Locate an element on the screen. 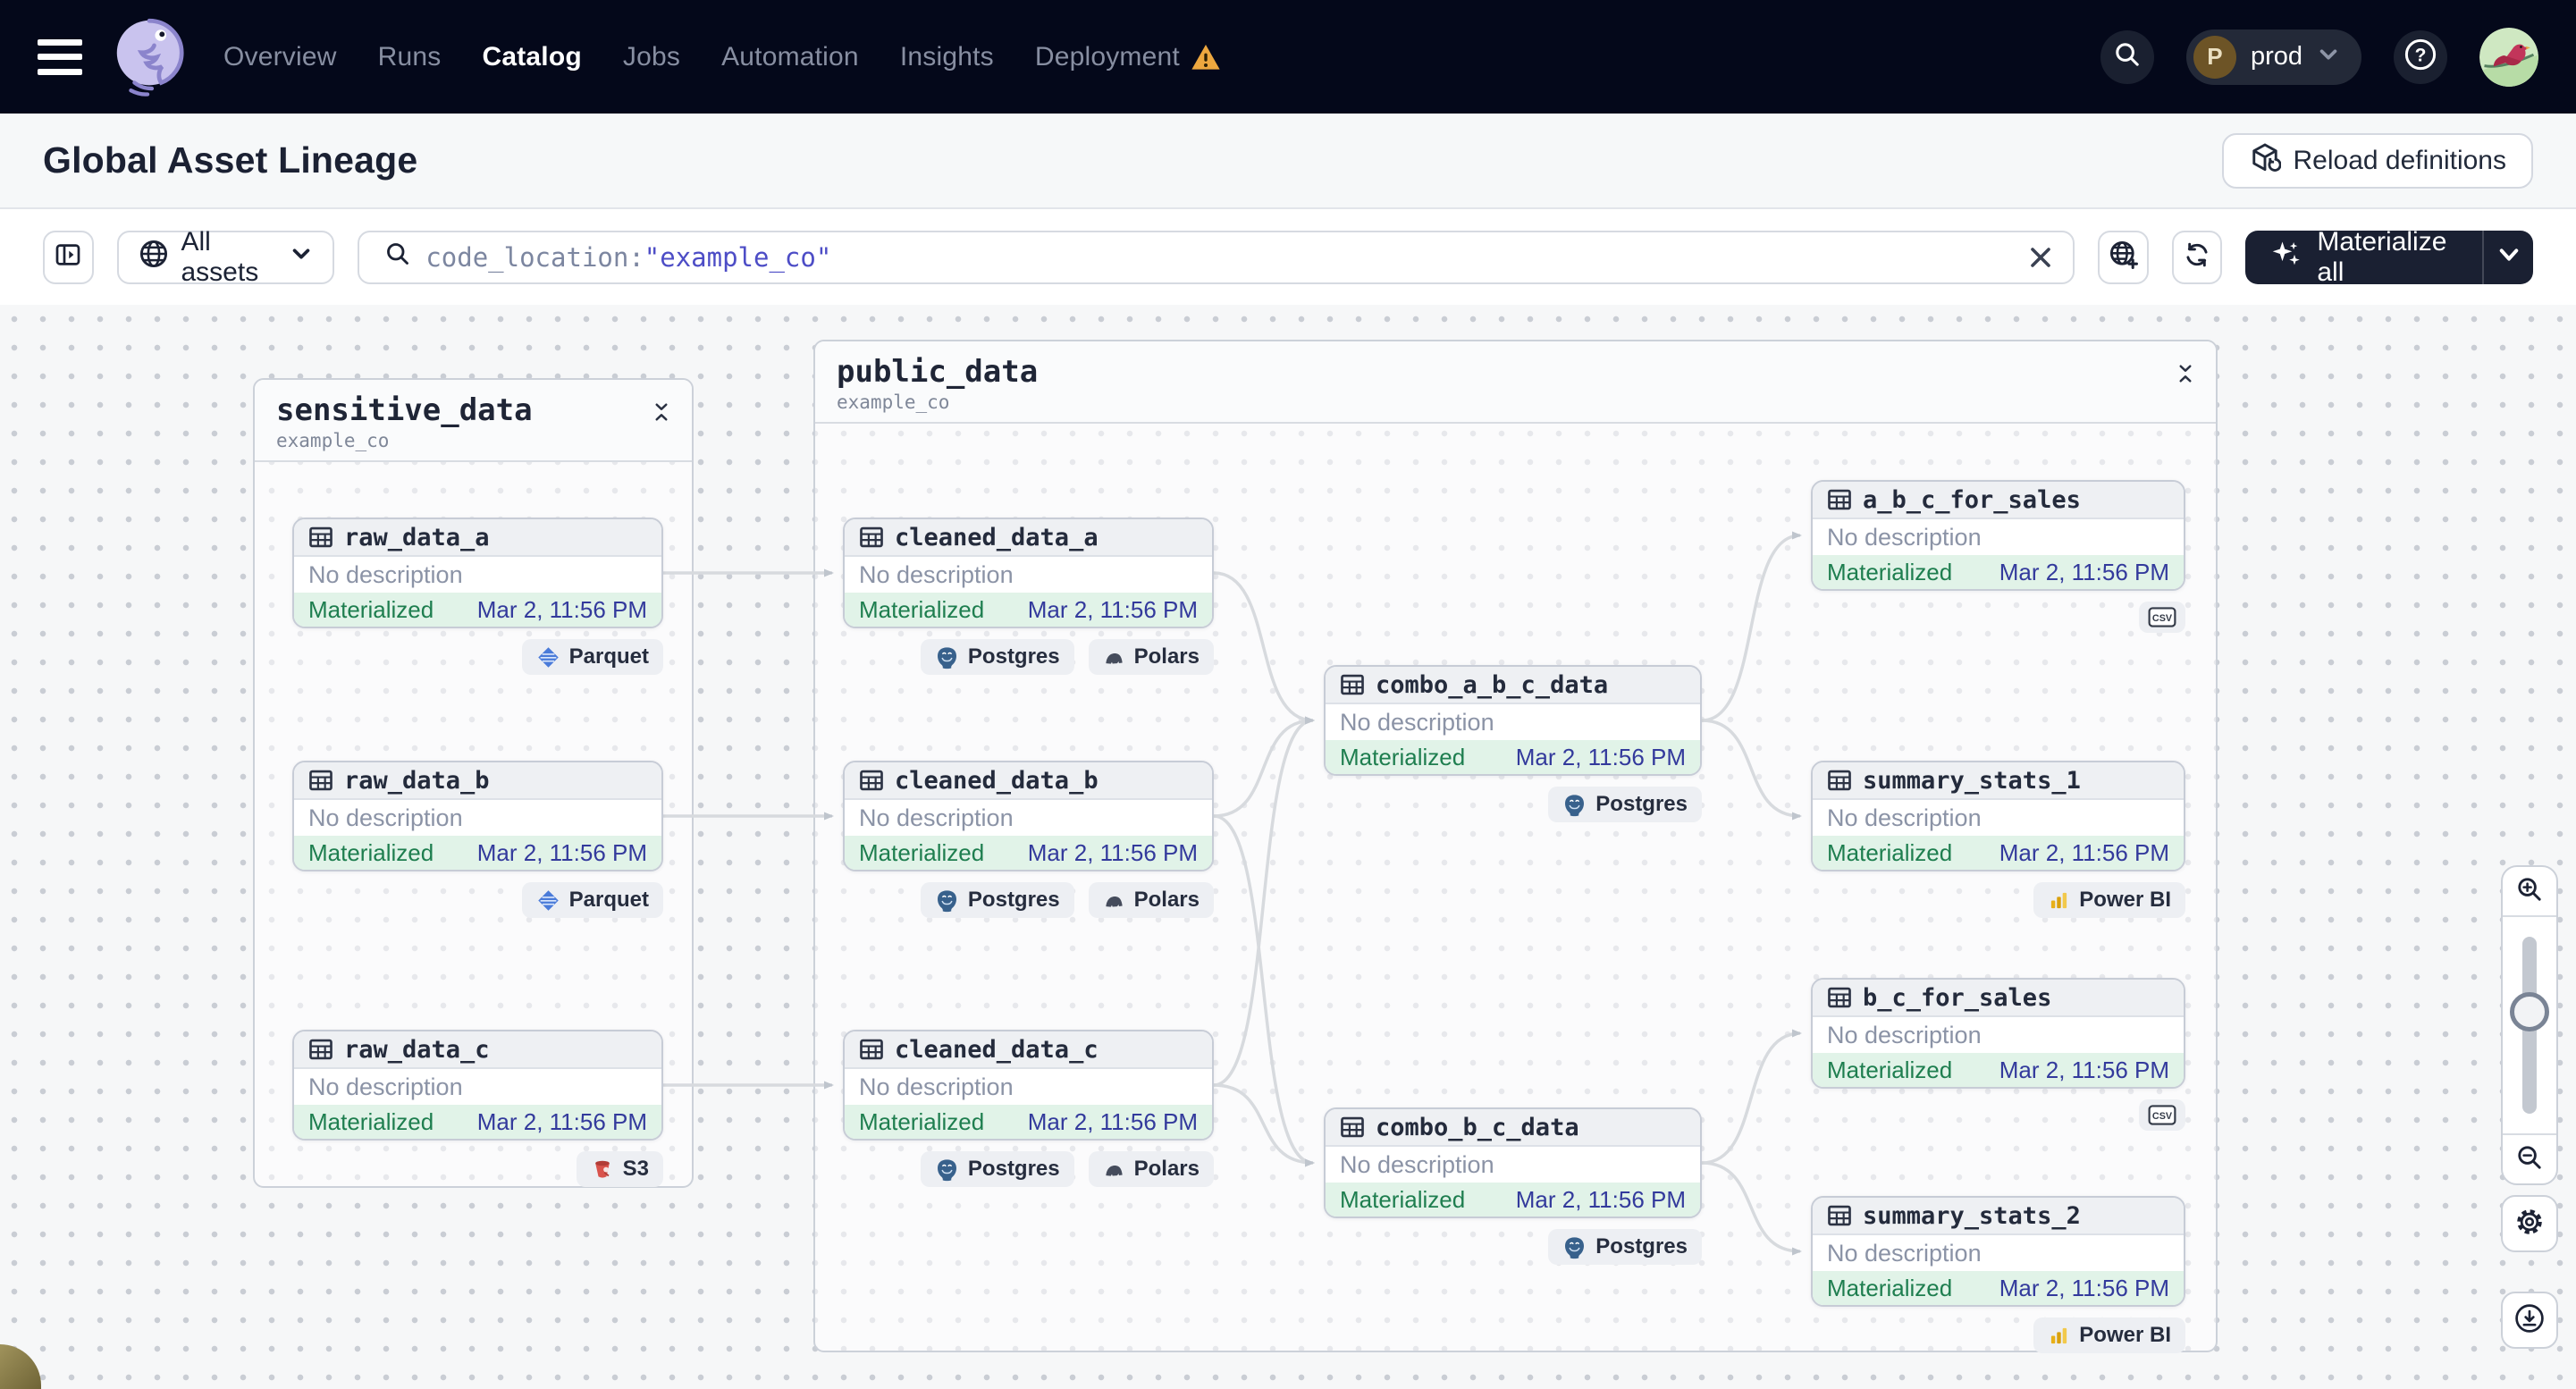 This screenshot has width=2576, height=1389. question-icon: ? is located at coordinates (2421, 57).